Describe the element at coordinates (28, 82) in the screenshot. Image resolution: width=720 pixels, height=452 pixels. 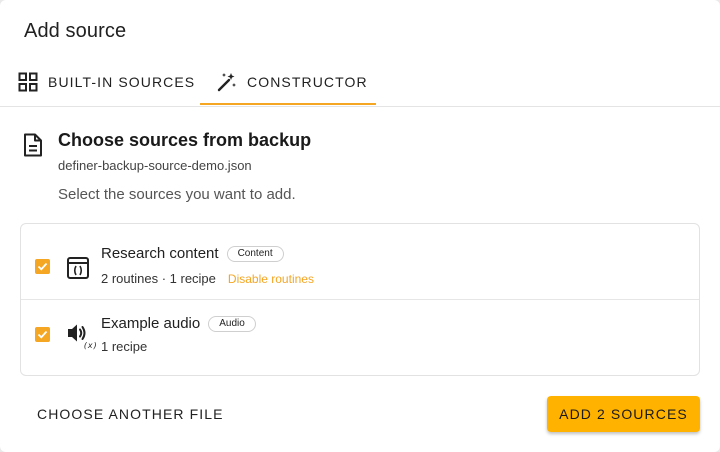
I see `grid-icon` at that location.